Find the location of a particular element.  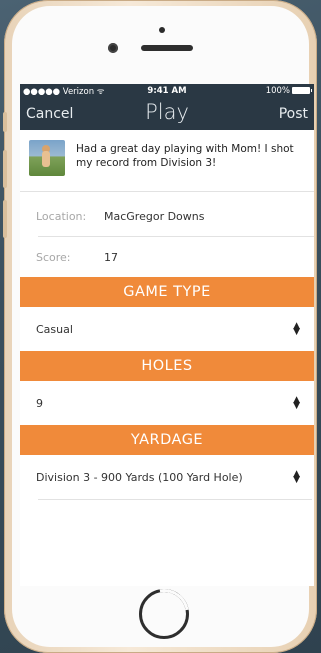

status-bar: ●●●●● Verizon ᯤ 9:41 AM 100% is located at coordinates (167, 91).